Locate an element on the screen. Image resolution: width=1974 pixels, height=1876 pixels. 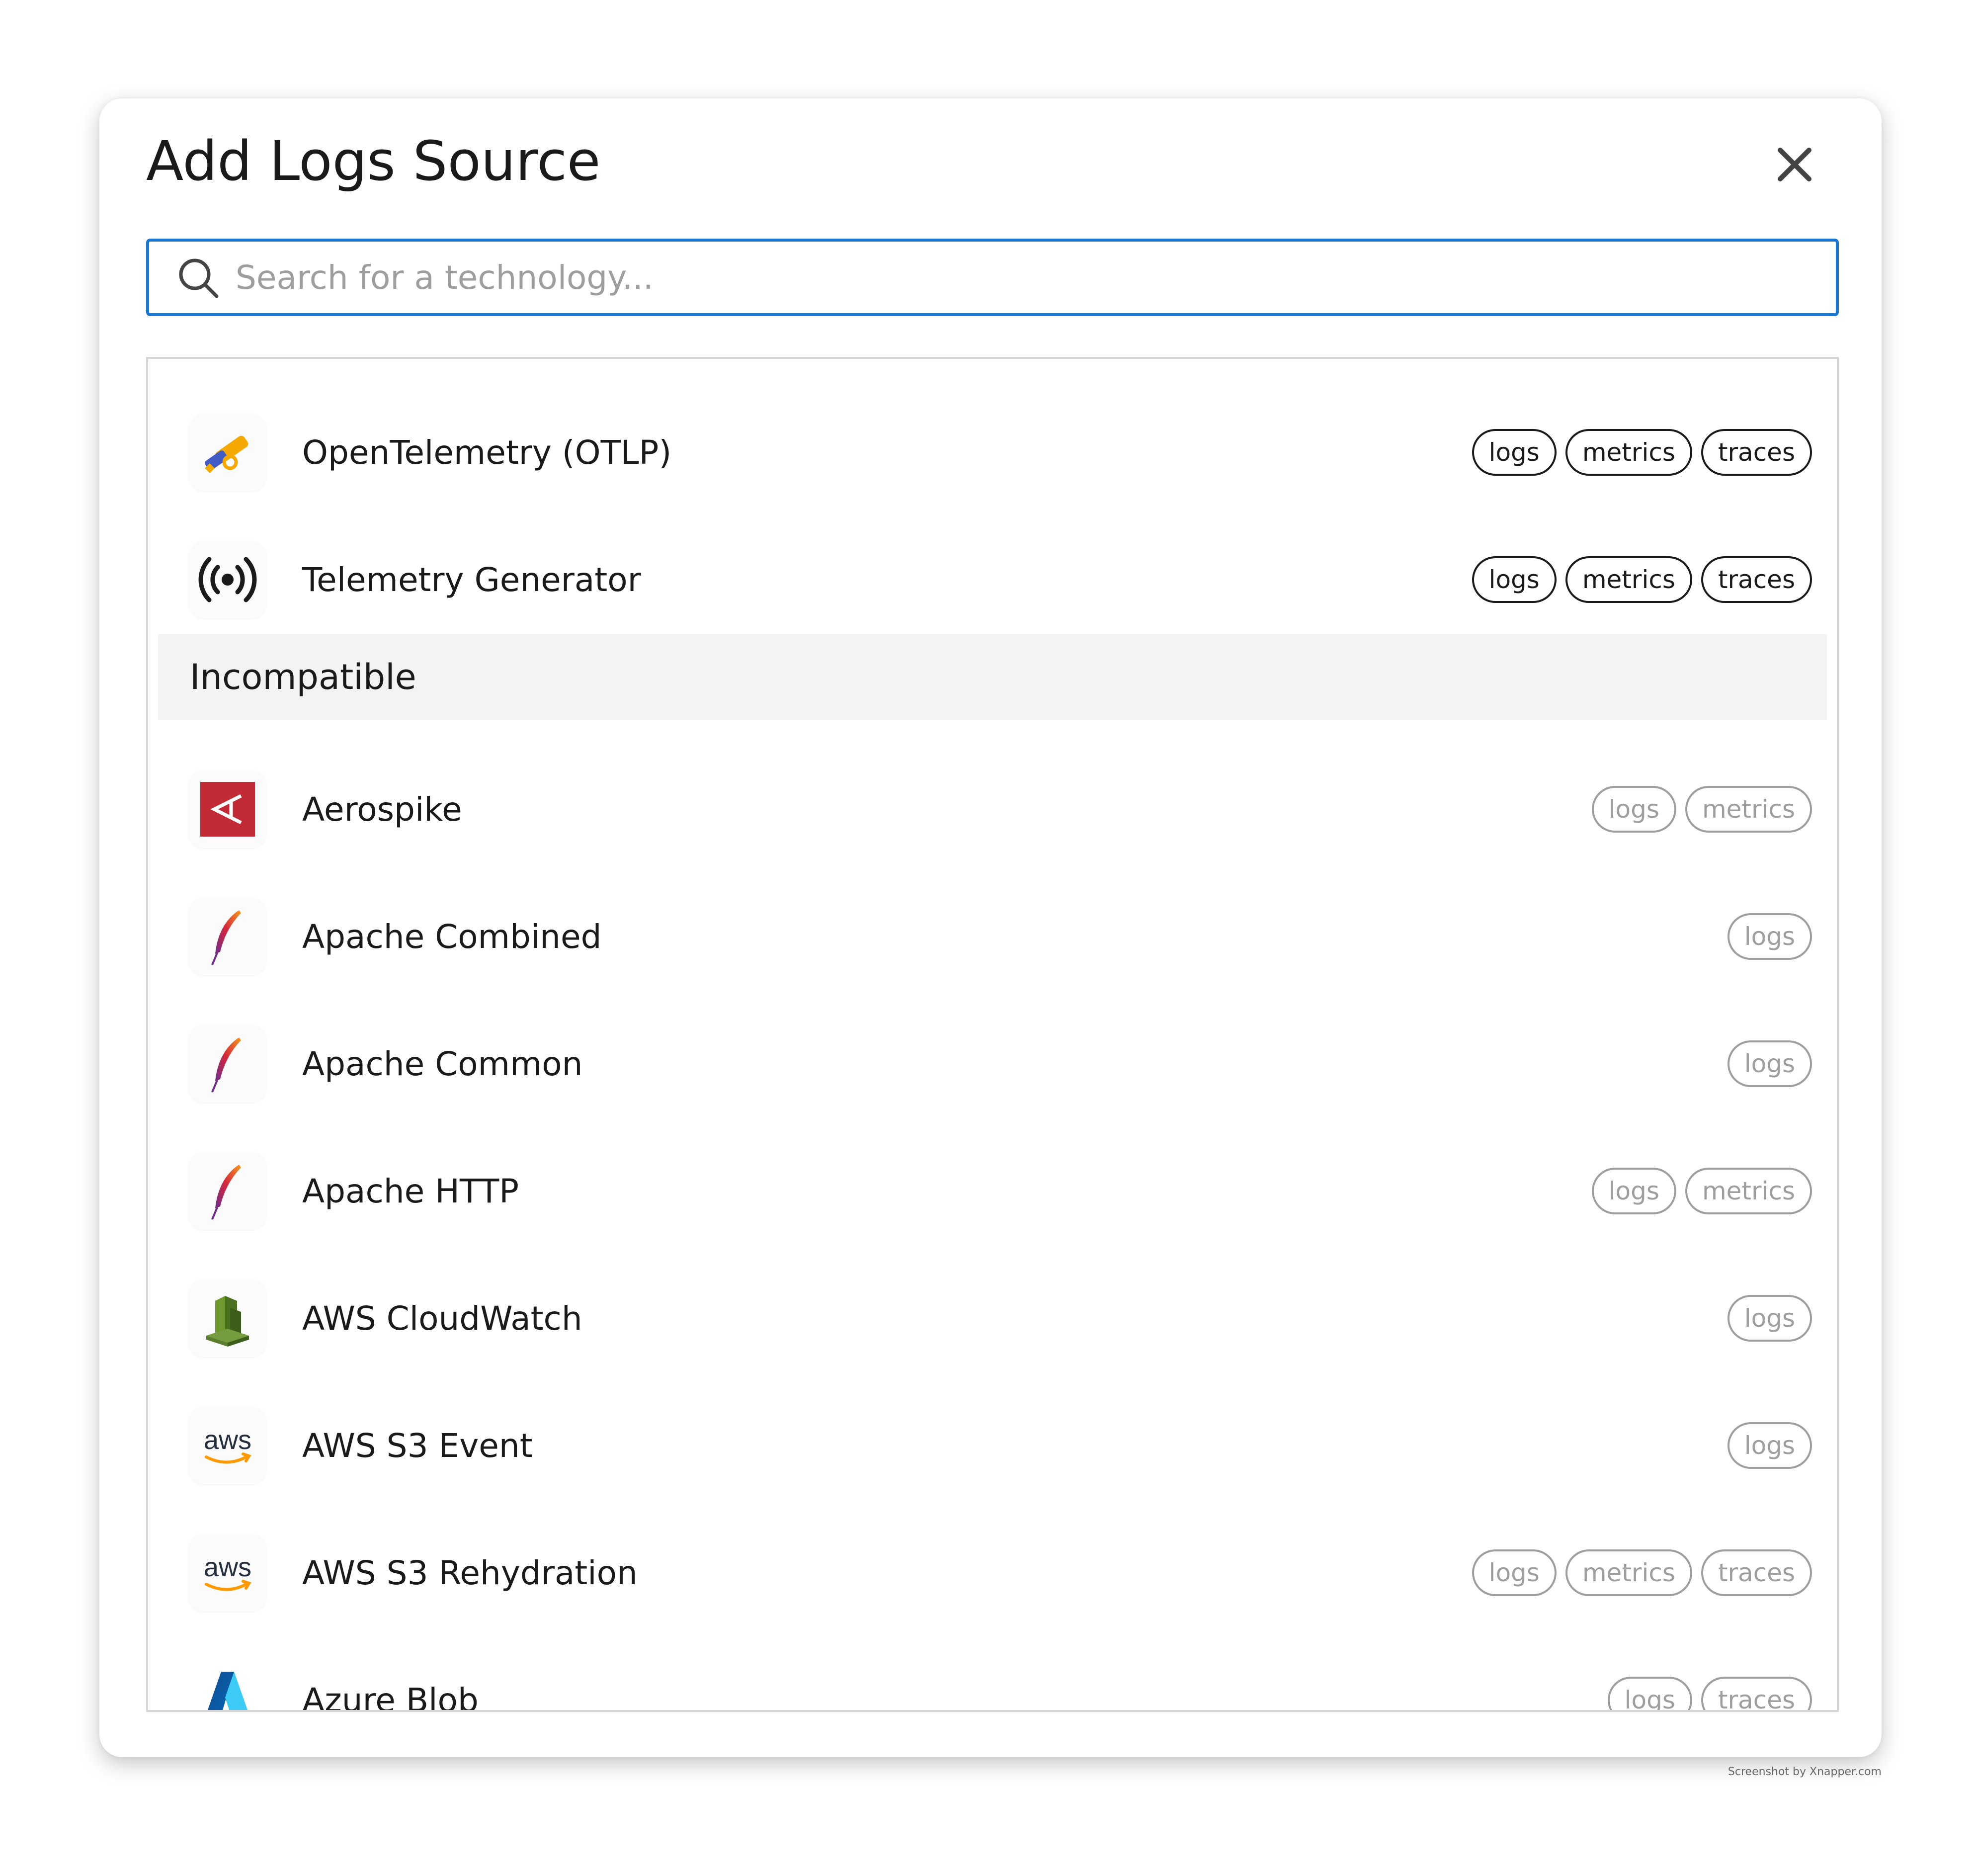
search-input is located at coordinates (1035, 277).